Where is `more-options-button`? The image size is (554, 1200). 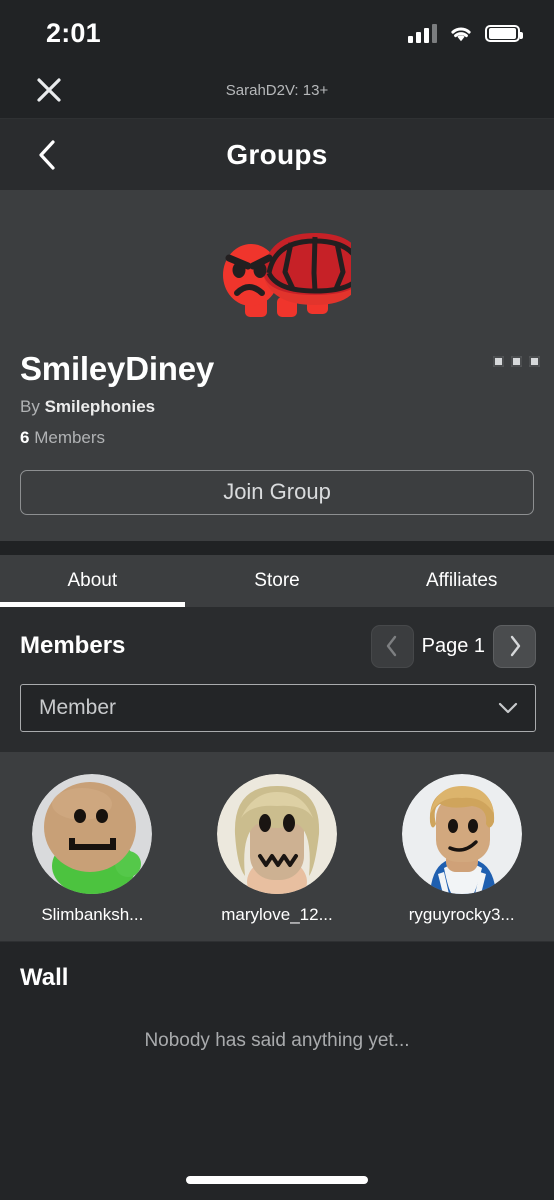 more-options-button is located at coordinates (516, 361).